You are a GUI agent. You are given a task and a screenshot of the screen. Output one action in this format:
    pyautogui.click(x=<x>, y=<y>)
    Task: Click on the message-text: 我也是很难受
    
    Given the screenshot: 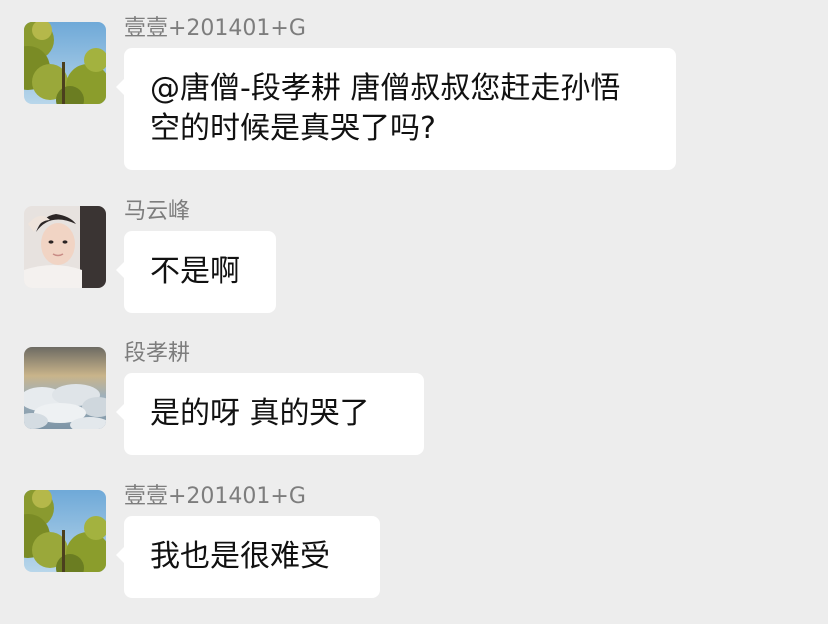 What is the action you would take?
    pyautogui.click(x=240, y=556)
    